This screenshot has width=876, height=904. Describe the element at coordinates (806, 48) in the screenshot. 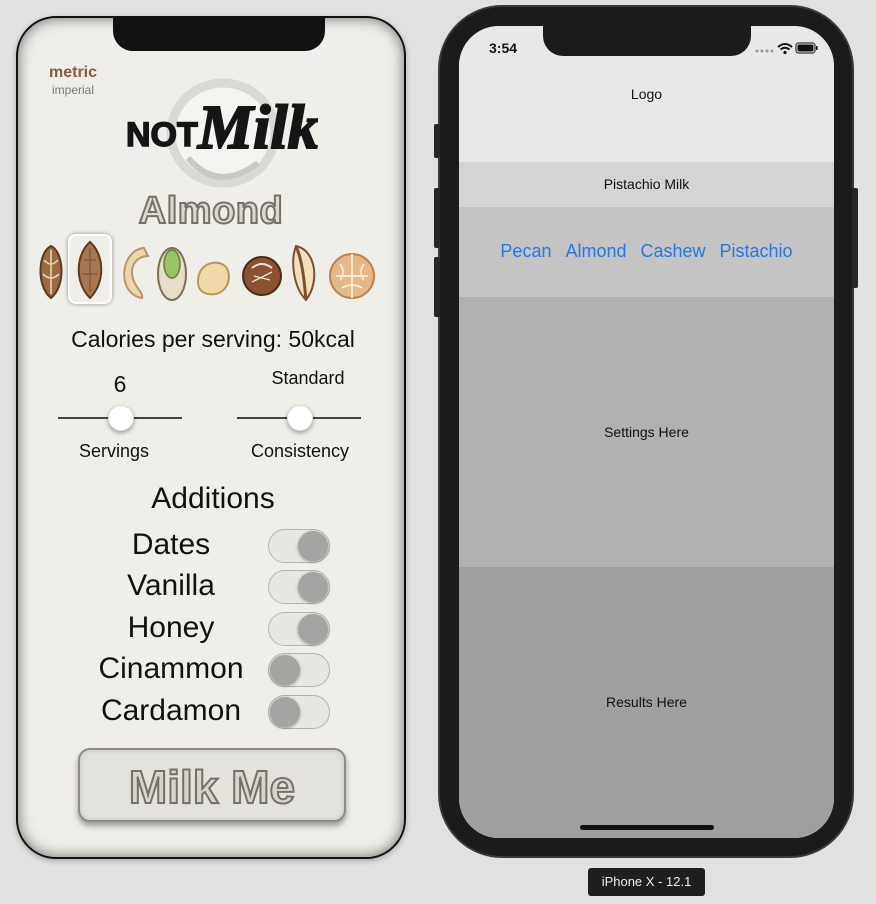

I see `battery-icon` at that location.